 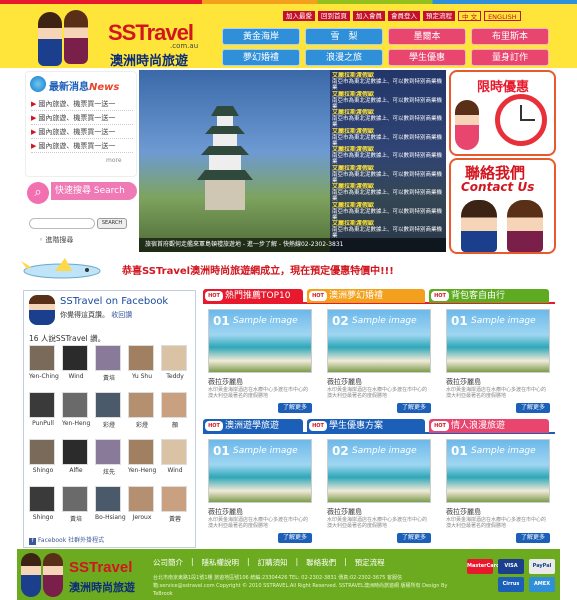 I want to click on tab: HOT 學生優惠方案, so click(x=366, y=426).